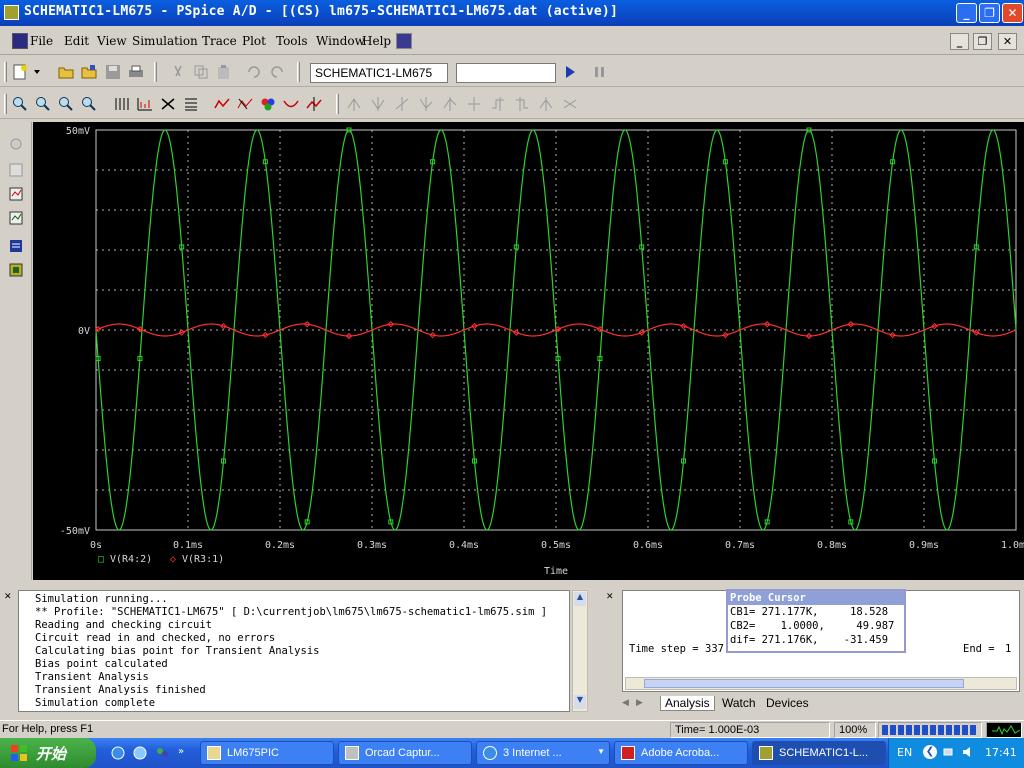 The image size is (1024, 768). I want to click on menu-plot: Plot, so click(254, 41).